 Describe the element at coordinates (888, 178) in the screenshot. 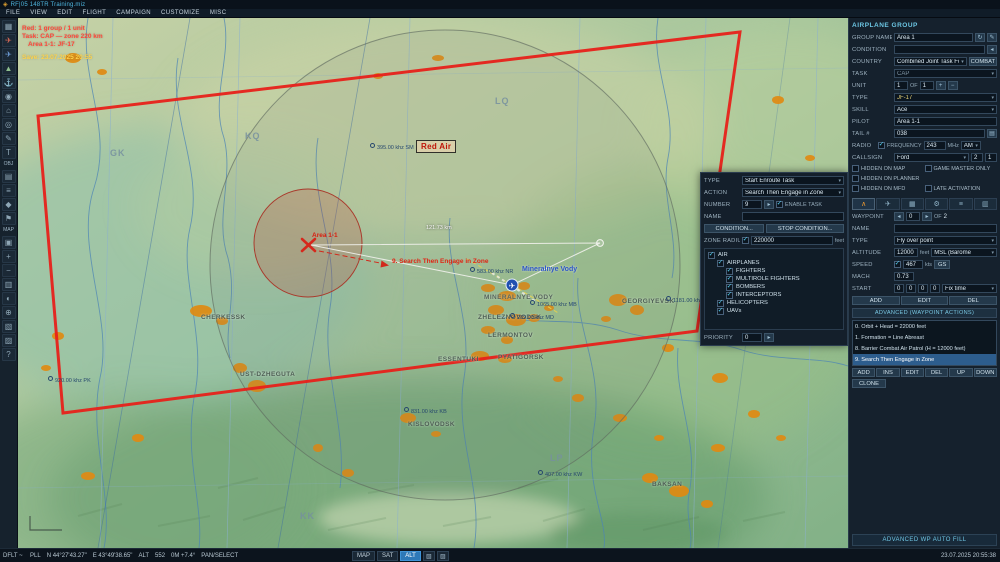

I see `hidden-on-planner-checkbox: HIDDEN ON PLANNER` at that location.